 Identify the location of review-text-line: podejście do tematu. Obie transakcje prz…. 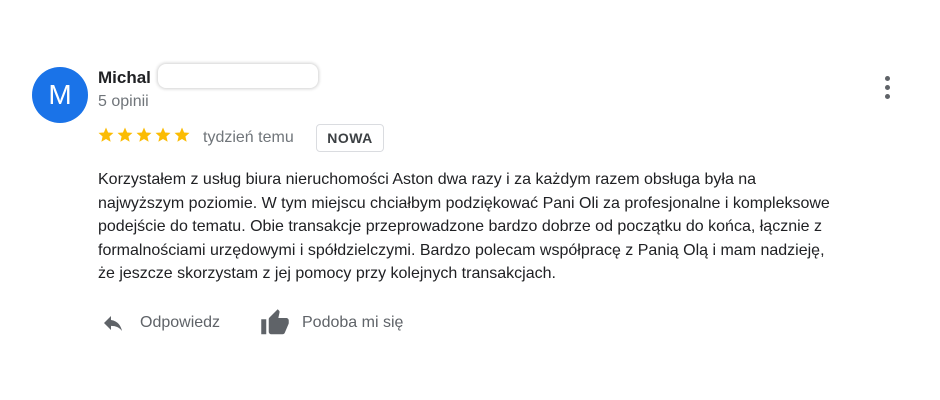
(460, 226).